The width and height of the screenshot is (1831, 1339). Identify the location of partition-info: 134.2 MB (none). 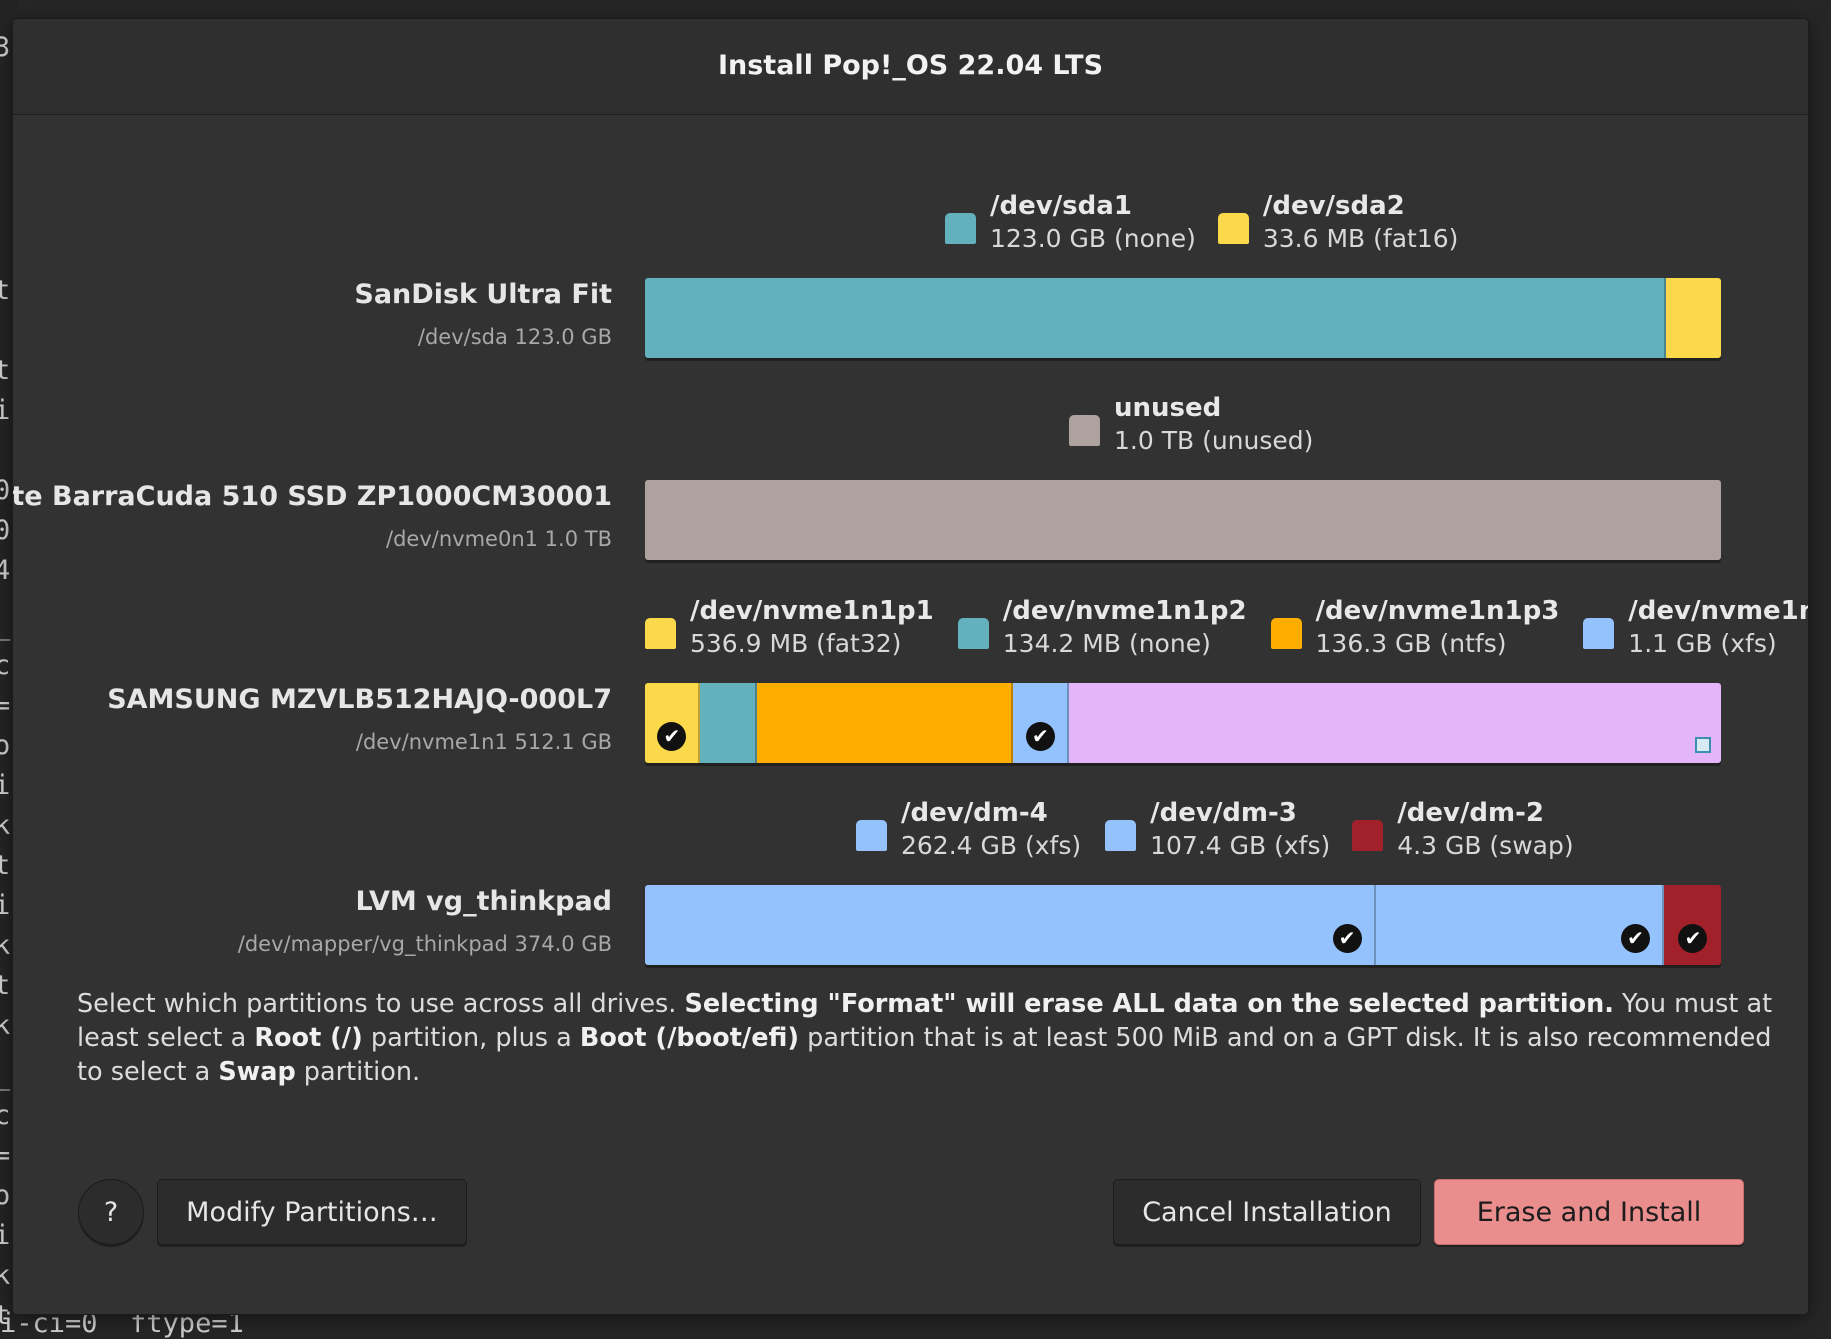
(1106, 643).